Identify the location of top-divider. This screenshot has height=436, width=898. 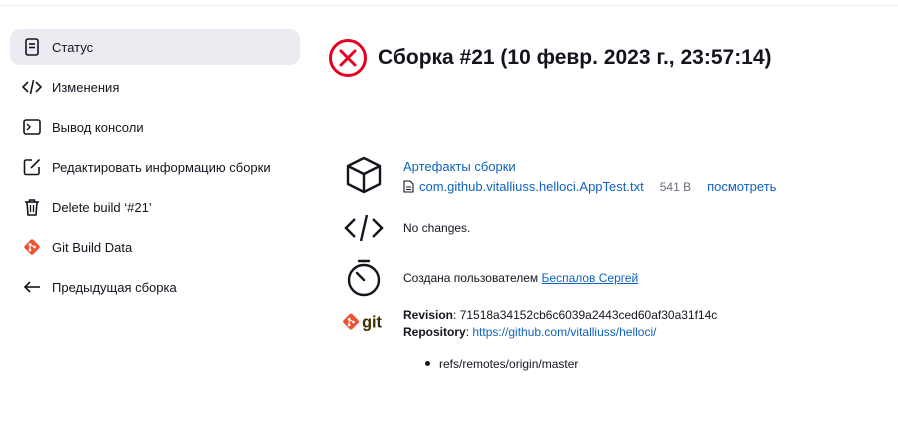
(449, 3).